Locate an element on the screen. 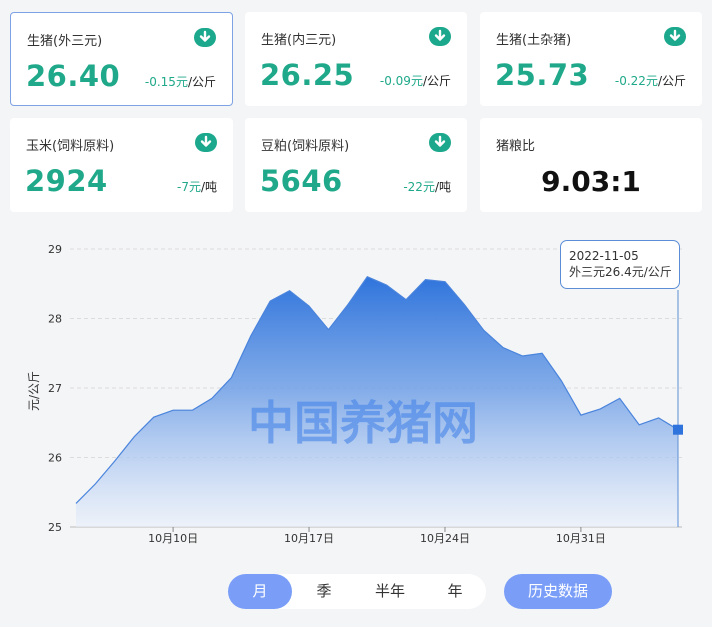 This screenshot has width=712, height=627. y-axis-label: 元/公斤 is located at coordinates (34, 391).